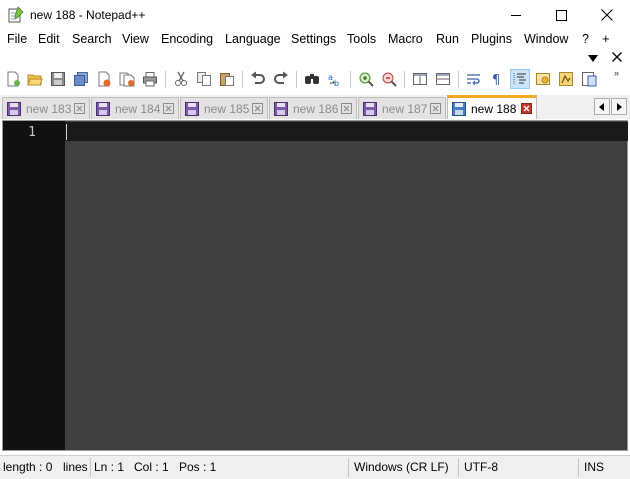 This screenshot has width=630, height=479. I want to click on tab-label: new 188, so click(494, 108).